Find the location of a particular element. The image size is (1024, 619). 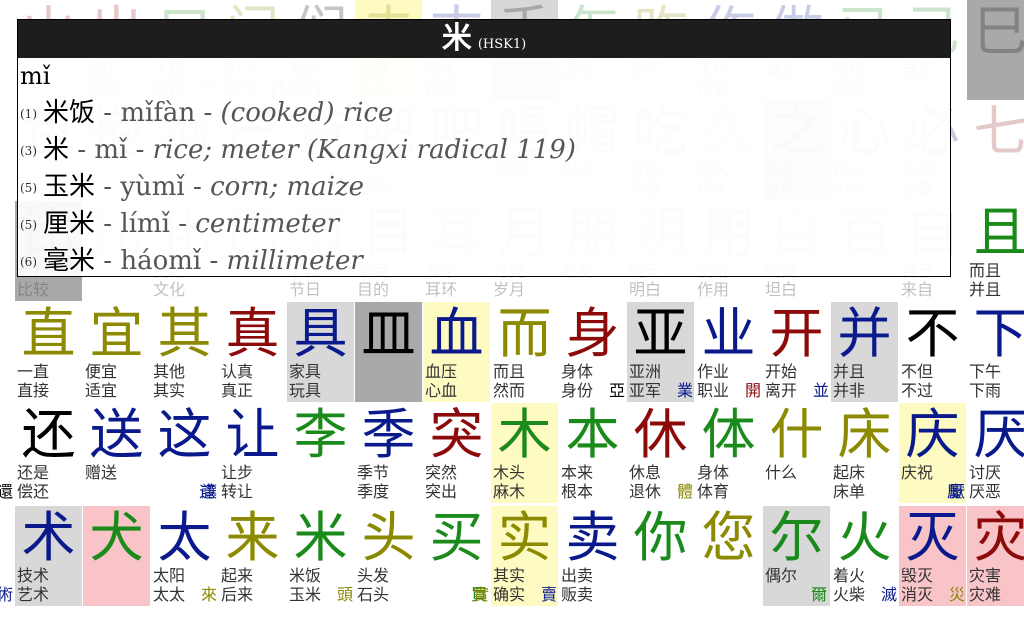

character-cell: 并并且 并非並 is located at coordinates (855, 352).